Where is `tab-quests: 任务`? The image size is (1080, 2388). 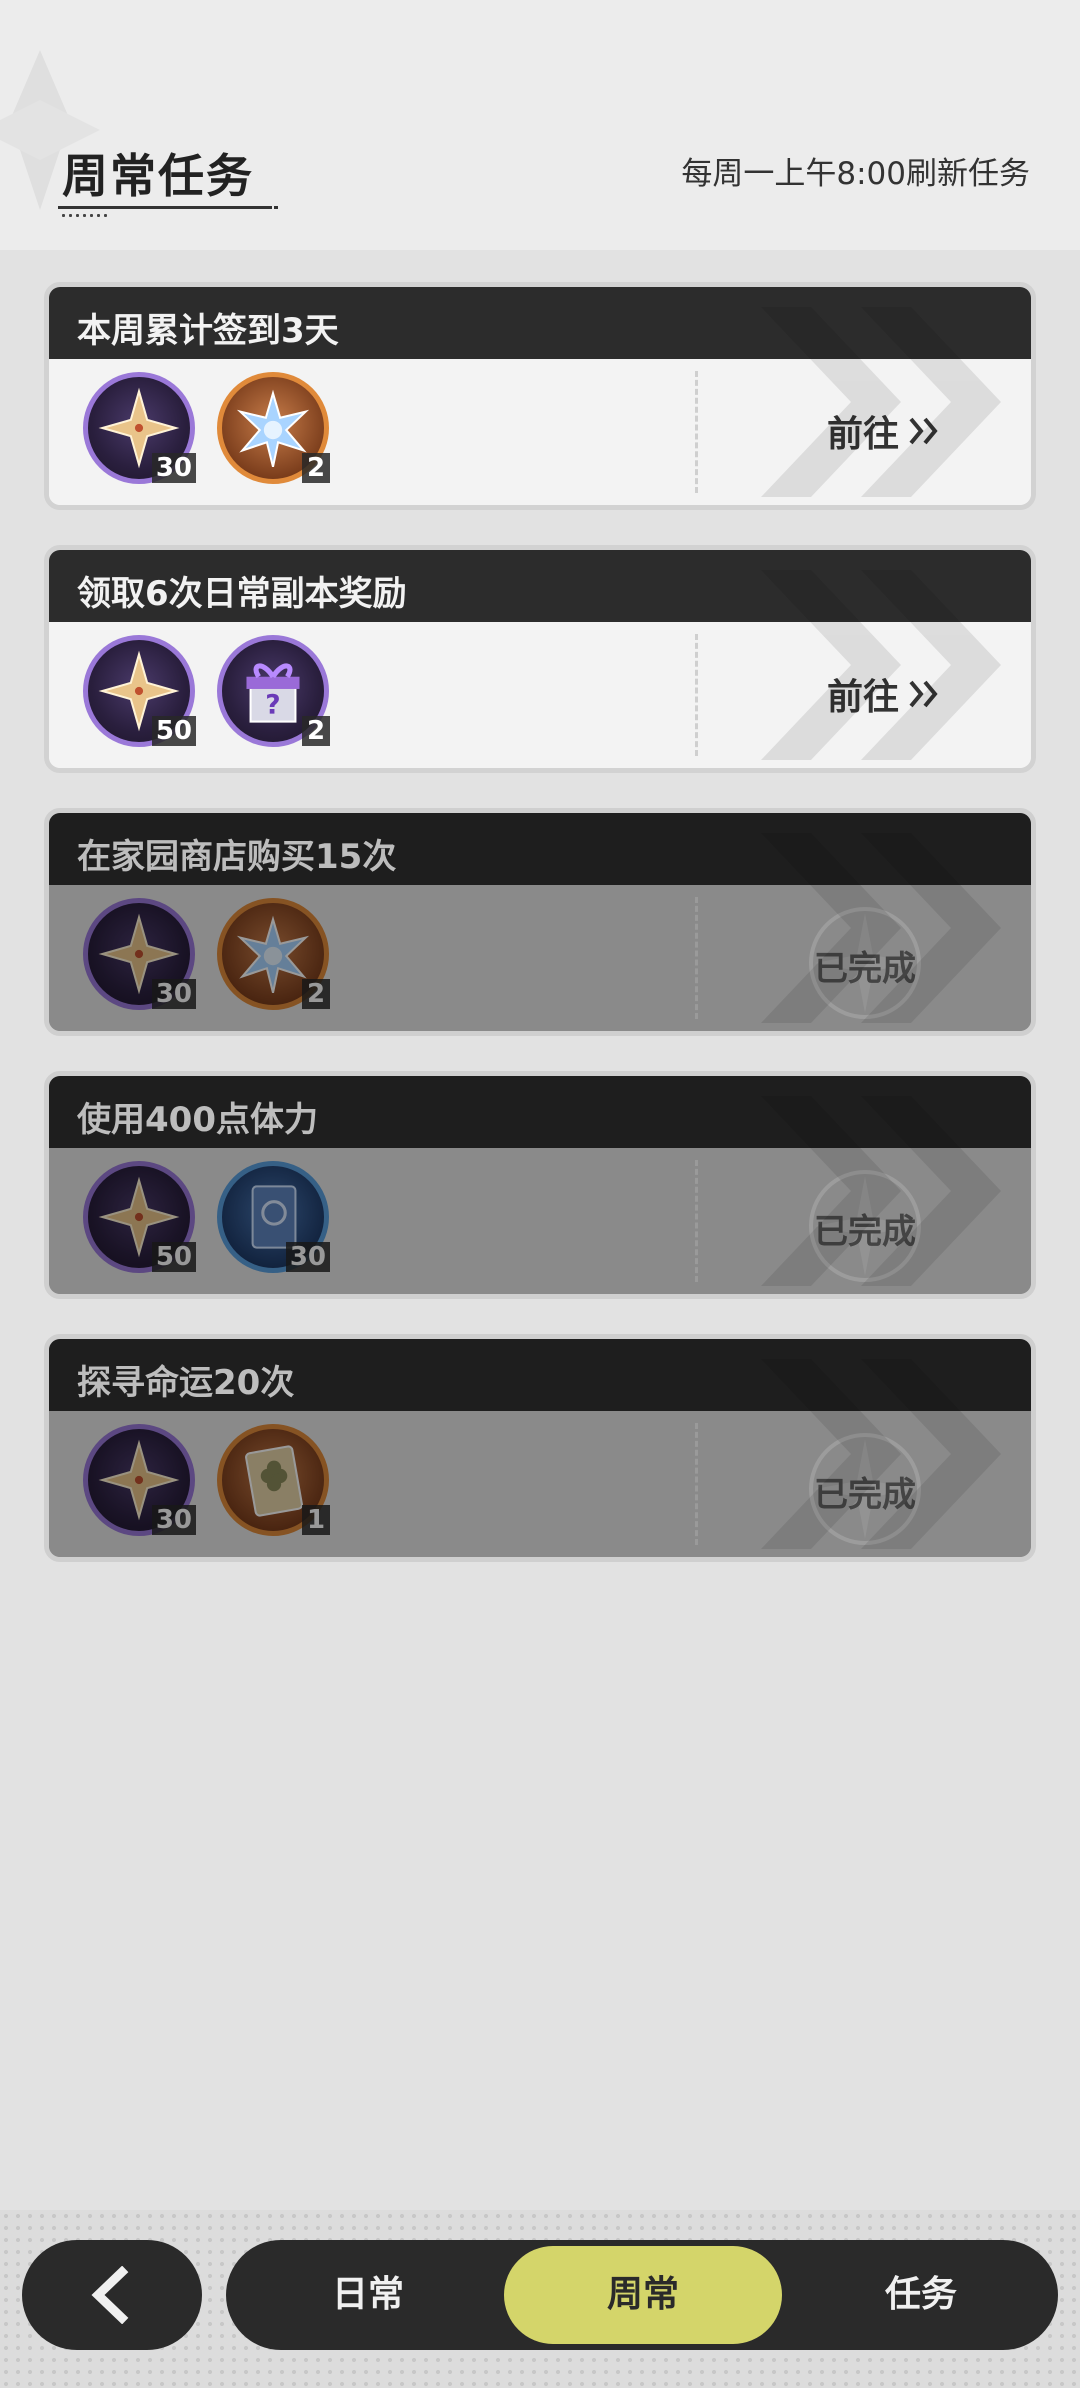 tab-quests: 任务 is located at coordinates (921, 2295).